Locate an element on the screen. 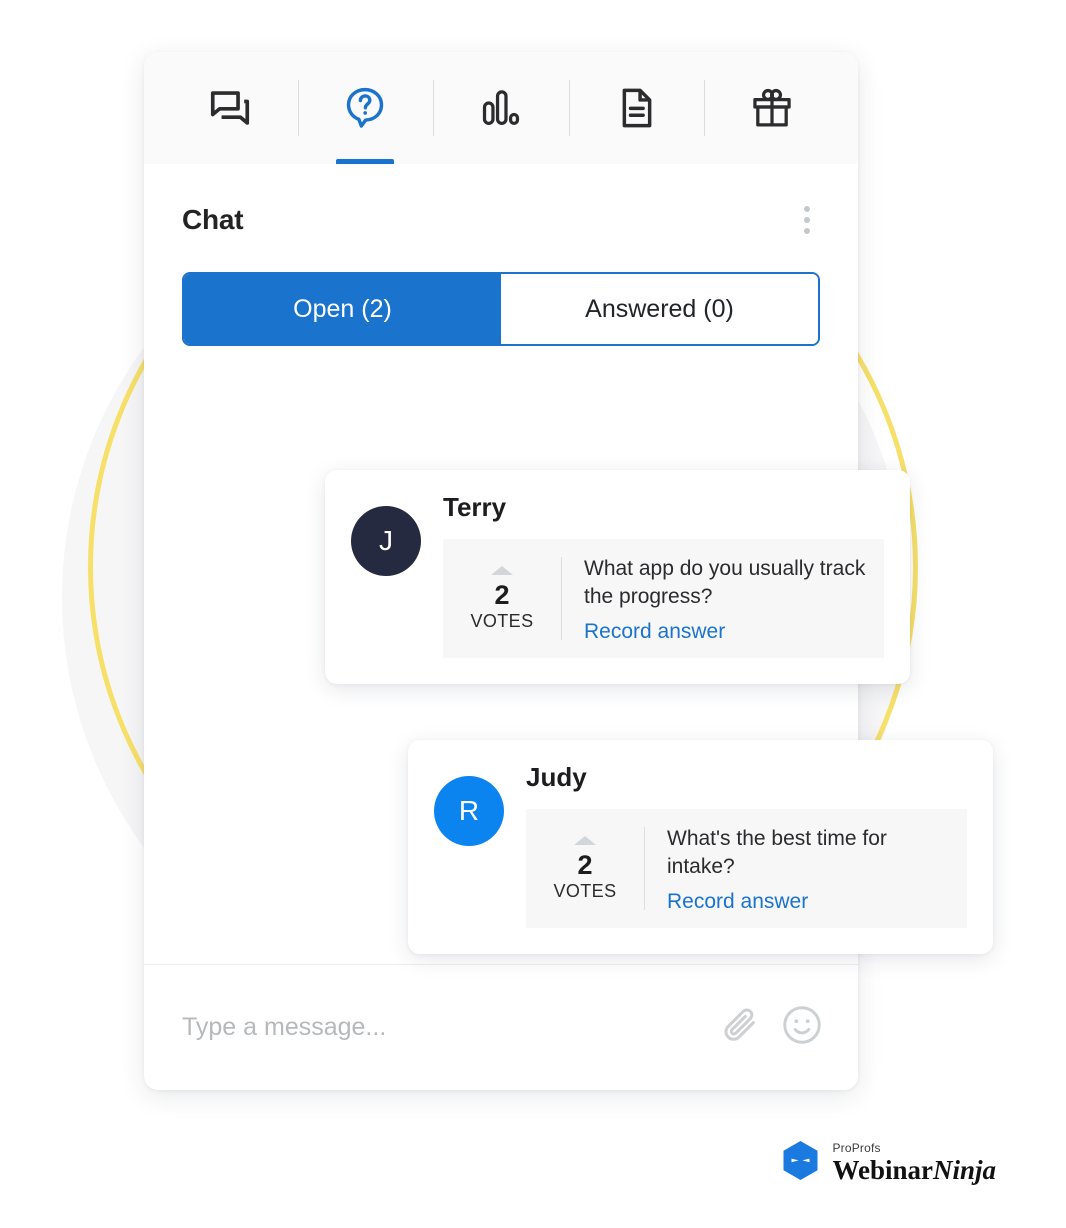 This screenshot has height=1228, width=1066. gift-icon is located at coordinates (772, 108).